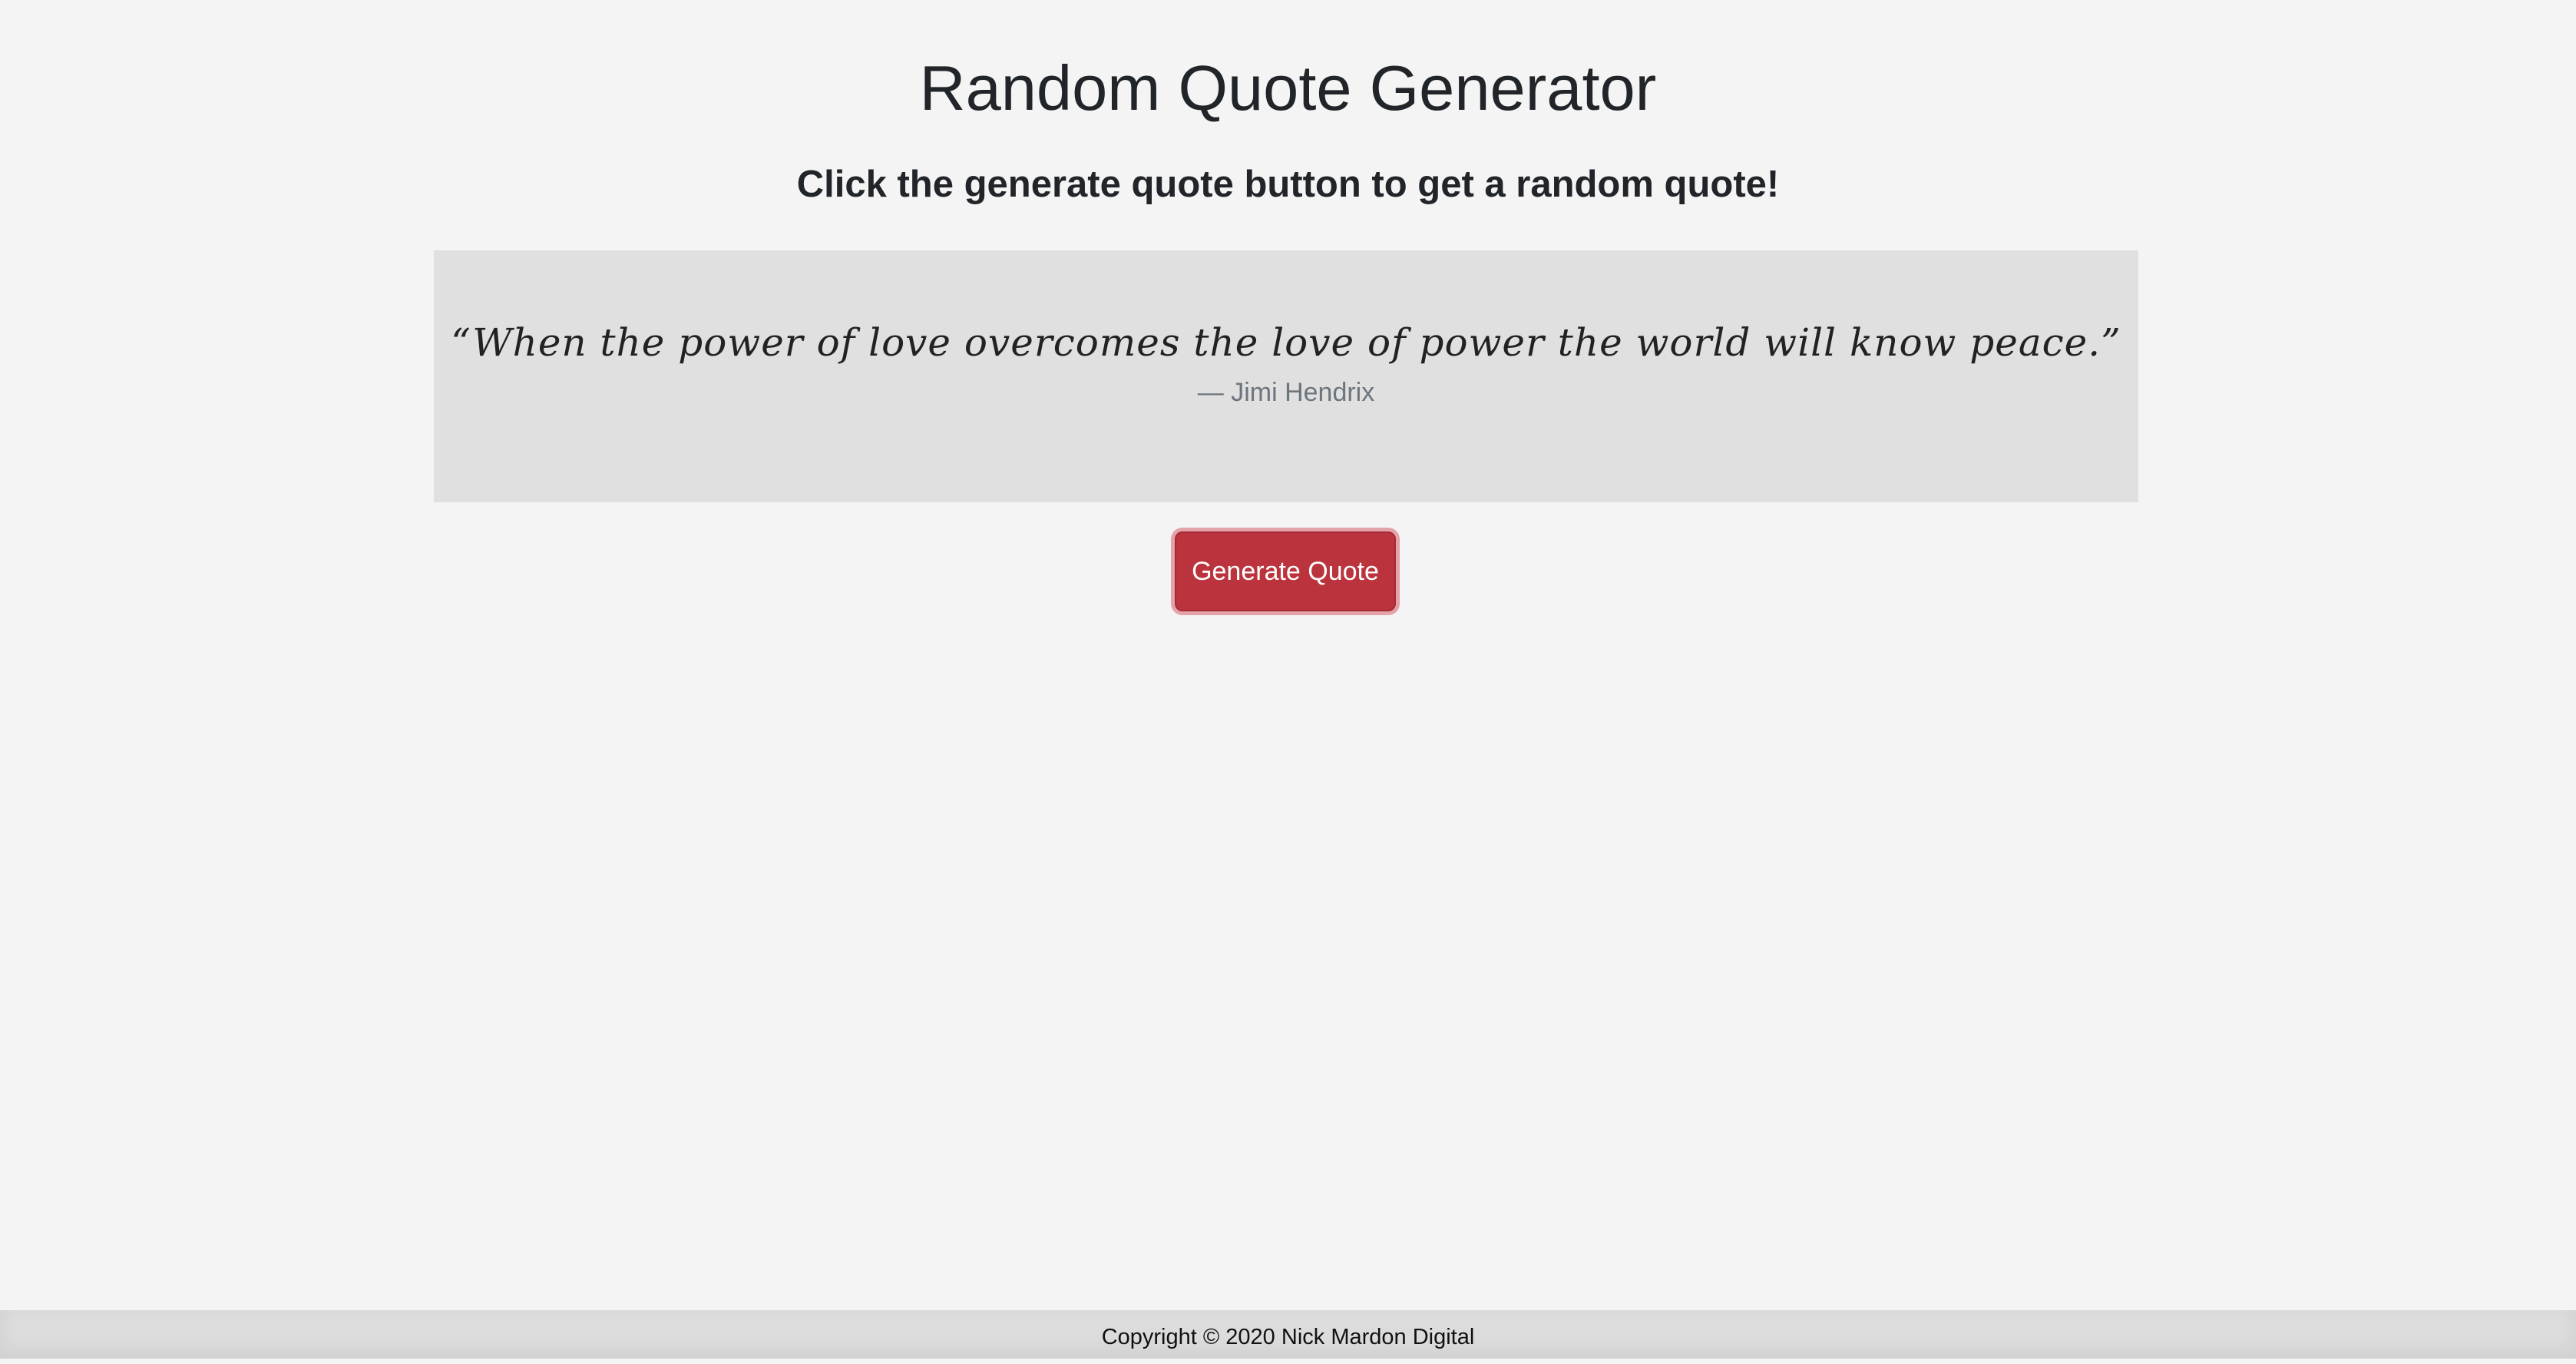  I want to click on footer-copyright: Copyright © 2020 Nick Mardon Digital, so click(1288, 1337).